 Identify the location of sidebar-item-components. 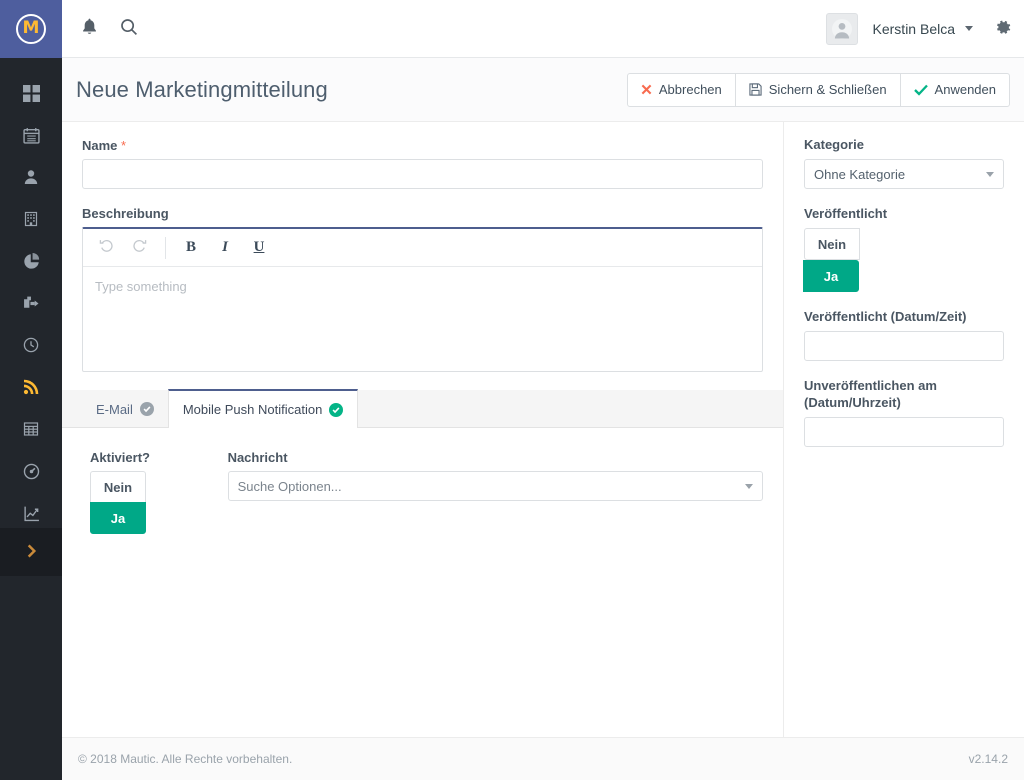
(31, 429).